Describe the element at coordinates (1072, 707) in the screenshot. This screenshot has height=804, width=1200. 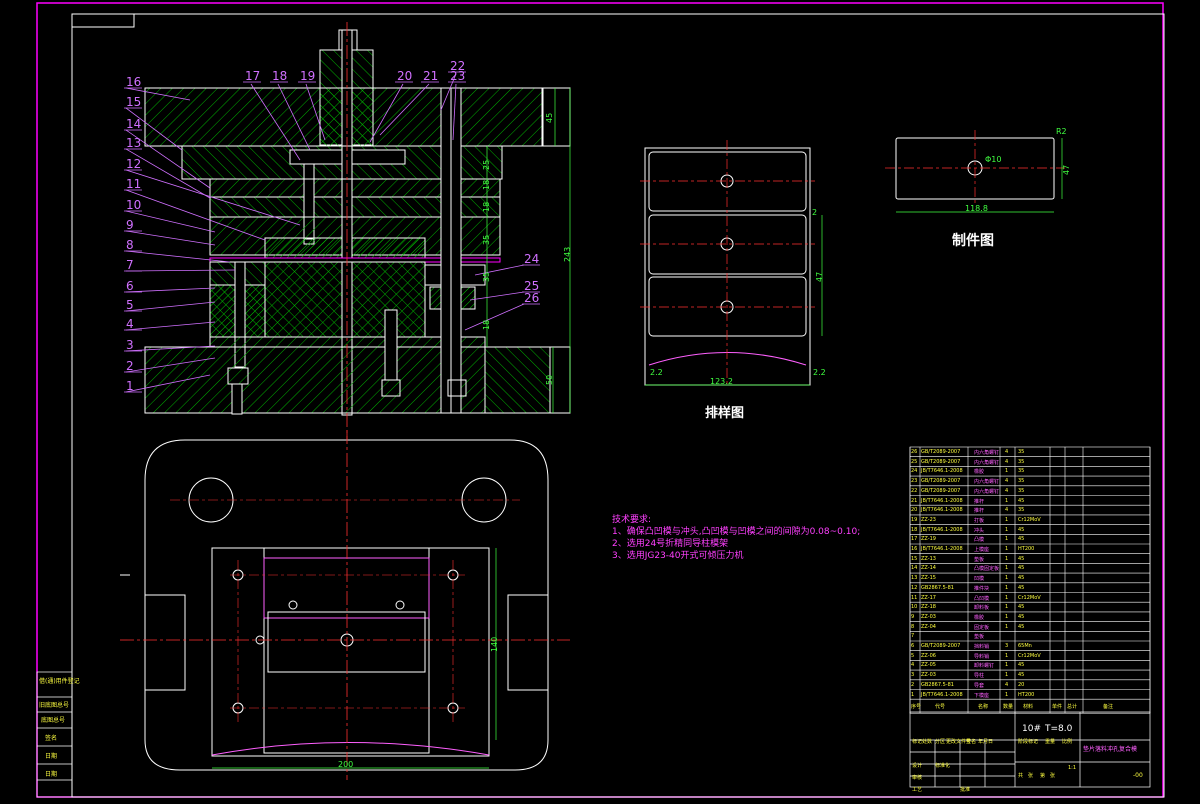
I see `bom-header-cell: 总计` at that location.